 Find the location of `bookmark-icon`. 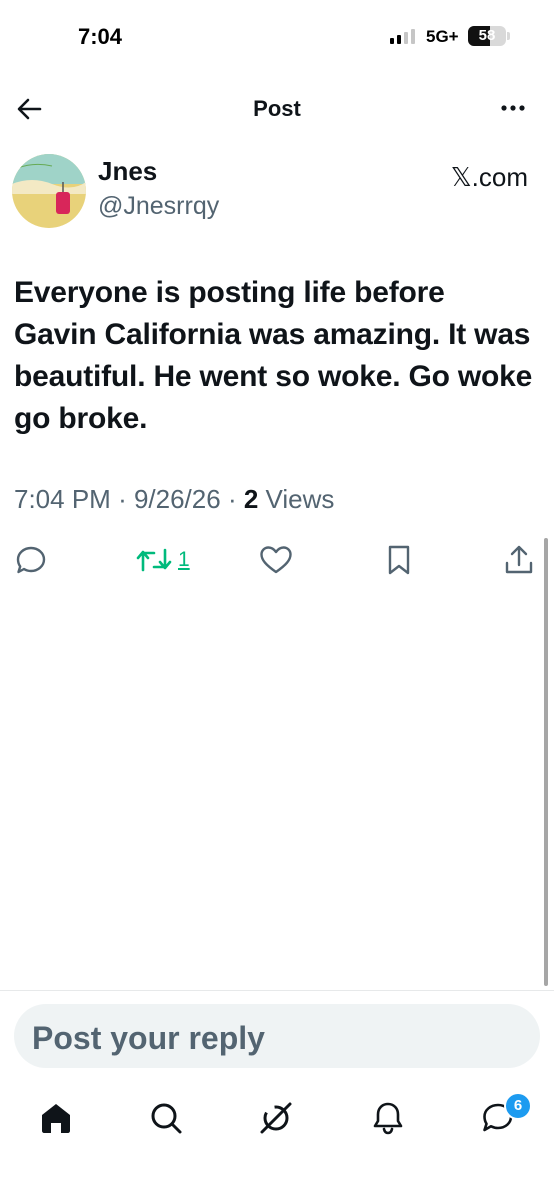

bookmark-icon is located at coordinates (399, 560).